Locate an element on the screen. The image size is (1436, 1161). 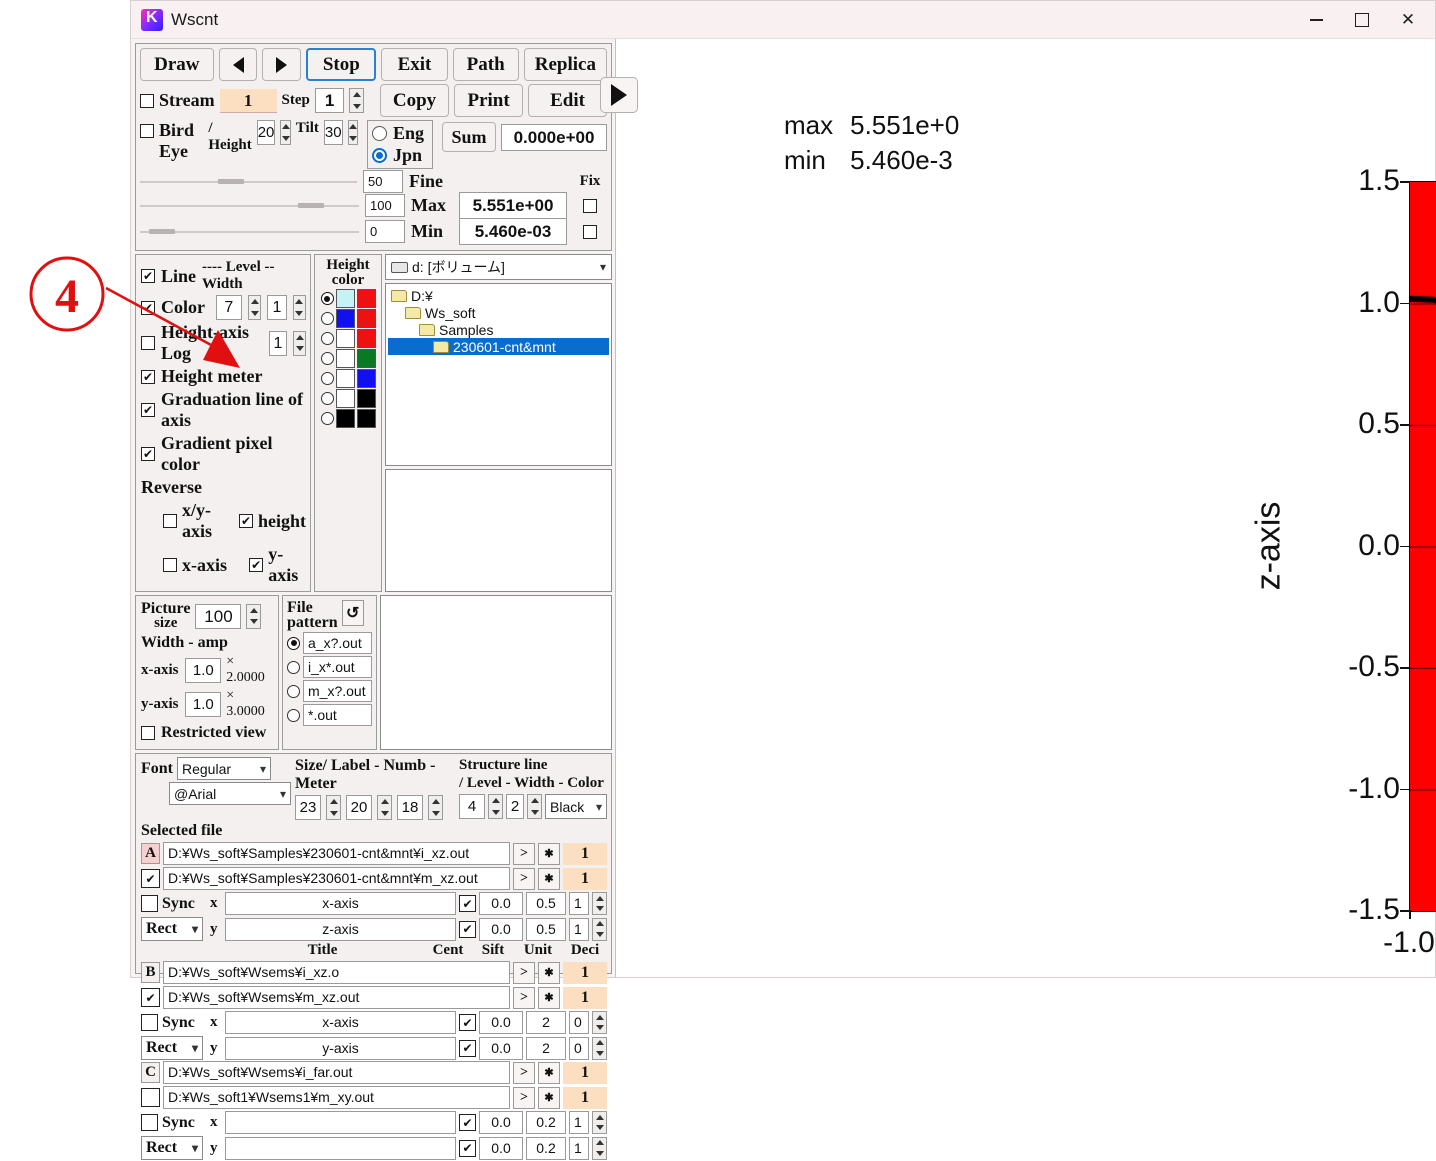
file-path-input: D:¥Ws_soft1¥Wsems1¥m_xy.out is located at coordinates (336, 1097).